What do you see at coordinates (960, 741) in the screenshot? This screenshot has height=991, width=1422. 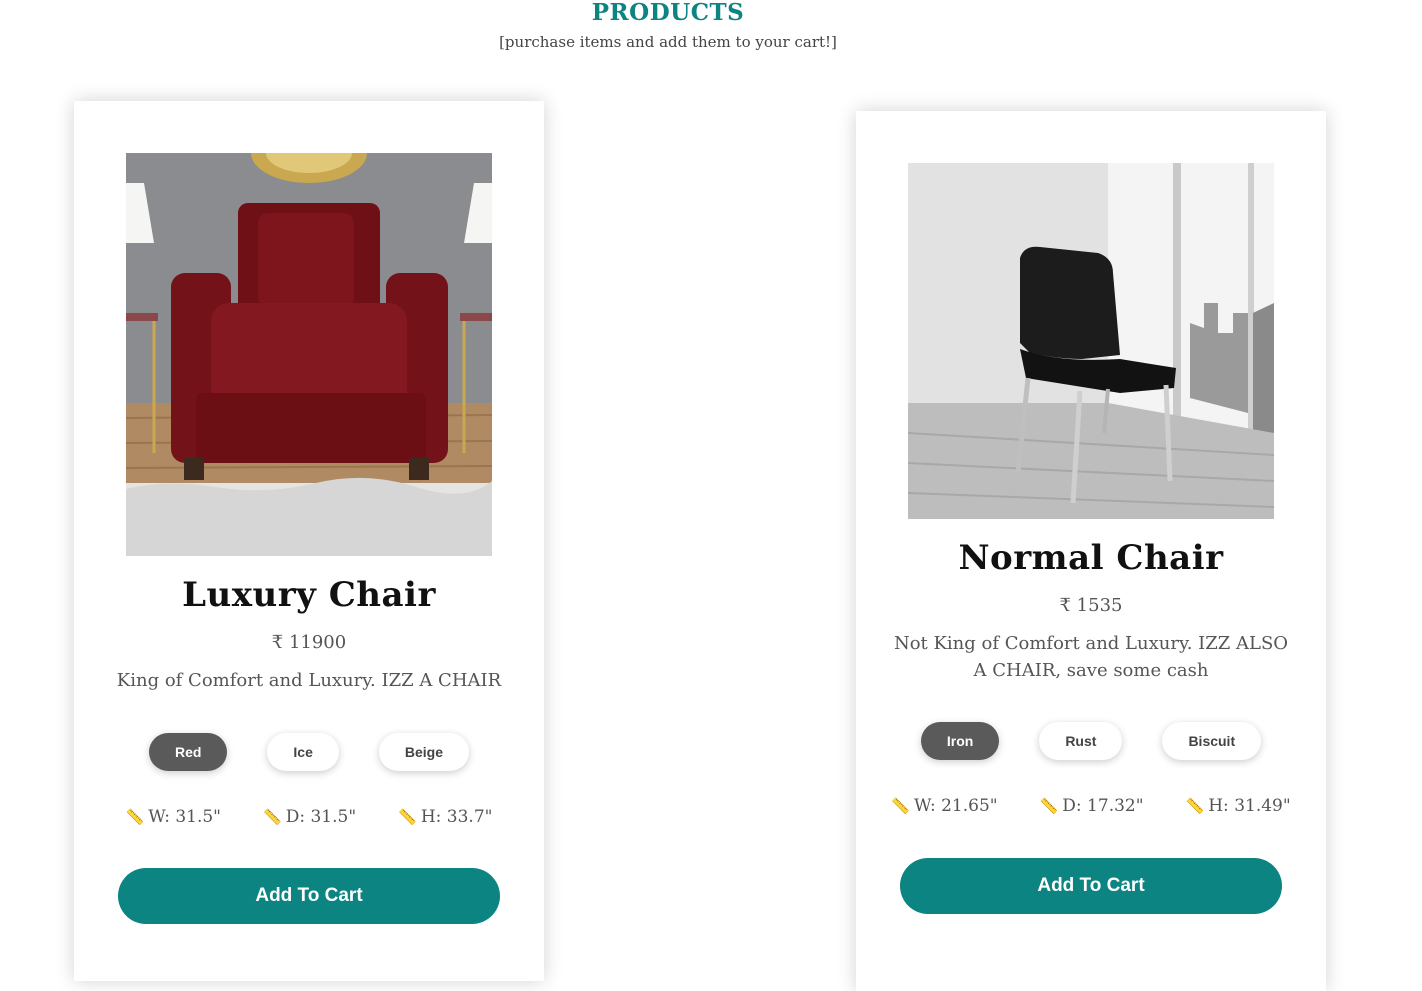 I see `color-chip-iron: Iron` at bounding box center [960, 741].